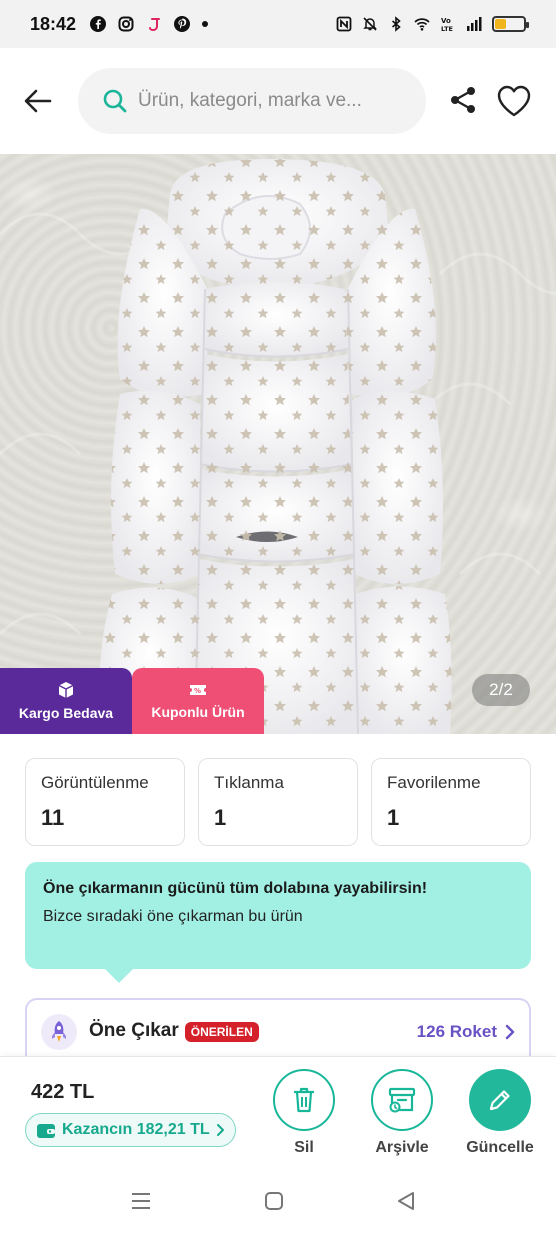 The height and width of the screenshot is (1235, 556). Describe the element at coordinates (500, 1147) in the screenshot. I see `update-label: Güncelle` at that location.